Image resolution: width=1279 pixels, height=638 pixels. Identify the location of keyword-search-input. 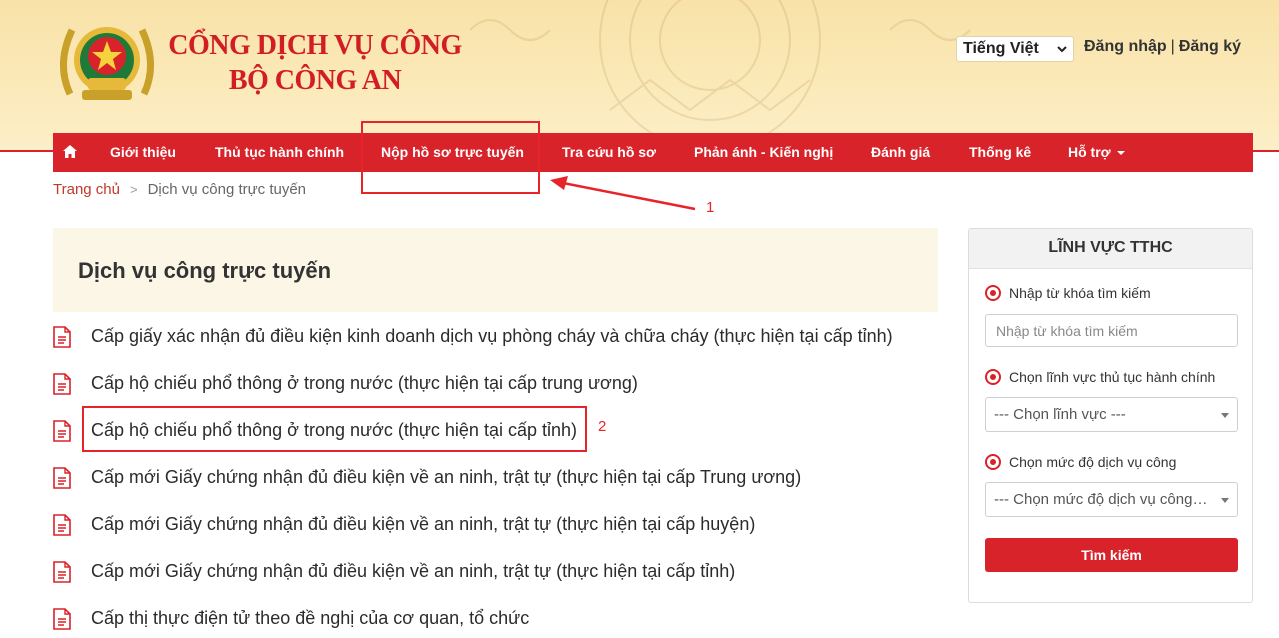
(1111, 330).